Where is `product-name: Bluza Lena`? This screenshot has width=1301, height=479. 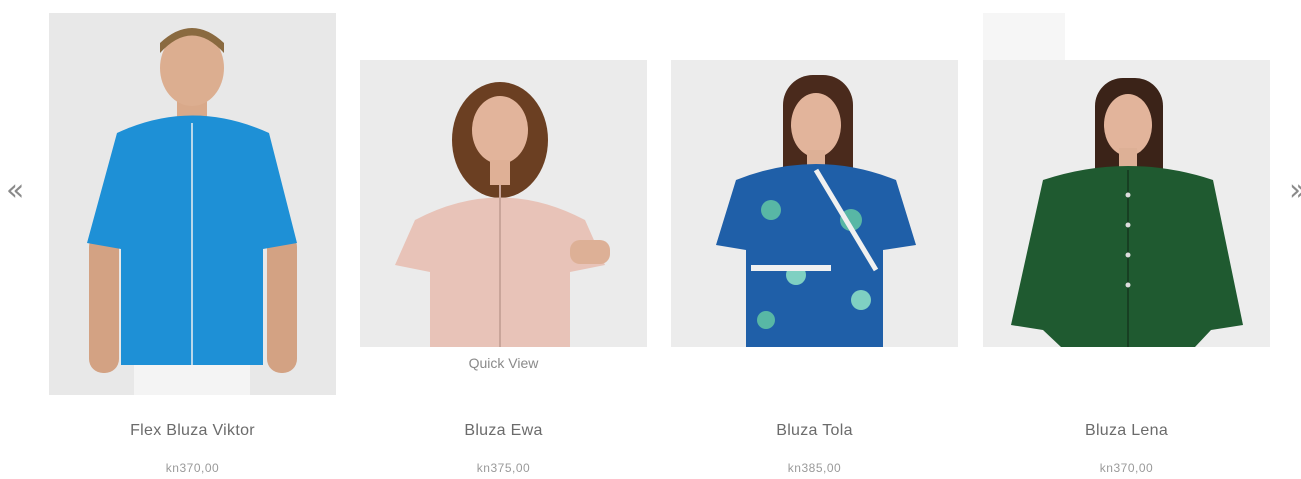
product-name: Bluza Lena is located at coordinates (1126, 431).